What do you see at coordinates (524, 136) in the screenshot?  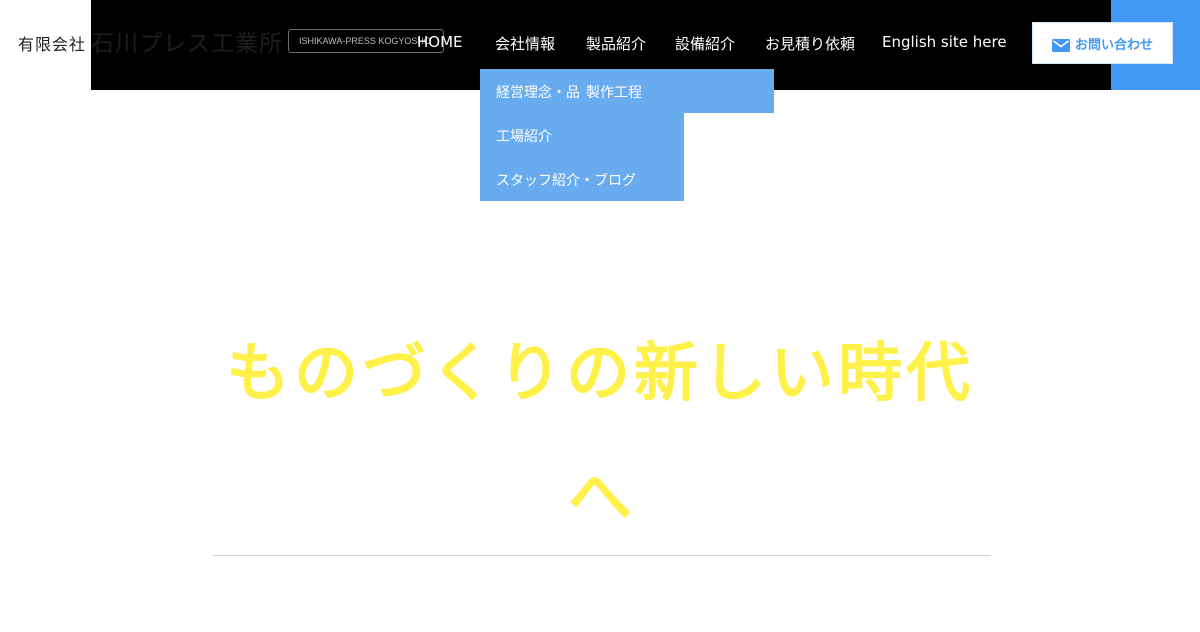 I see `dropdown-item-factory: 工場紹介` at bounding box center [524, 136].